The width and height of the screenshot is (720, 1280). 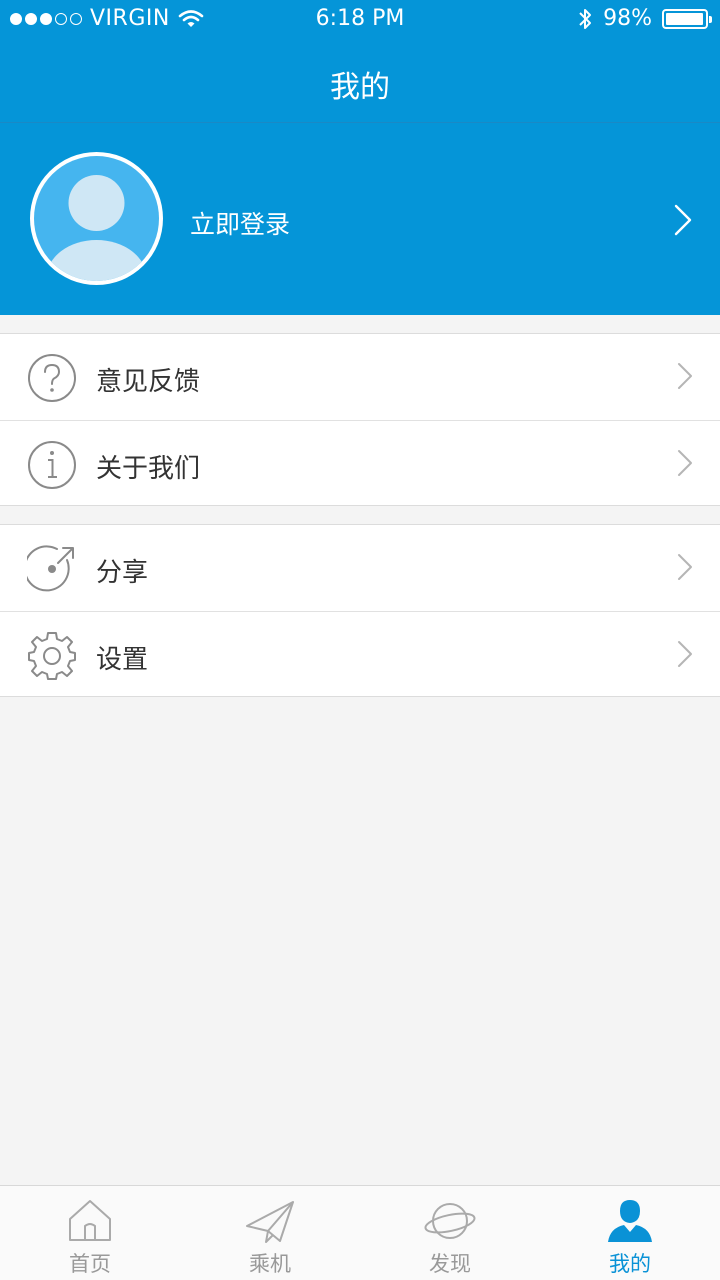 What do you see at coordinates (148, 469) in the screenshot?
I see `menu-item-label: 关于我们` at bounding box center [148, 469].